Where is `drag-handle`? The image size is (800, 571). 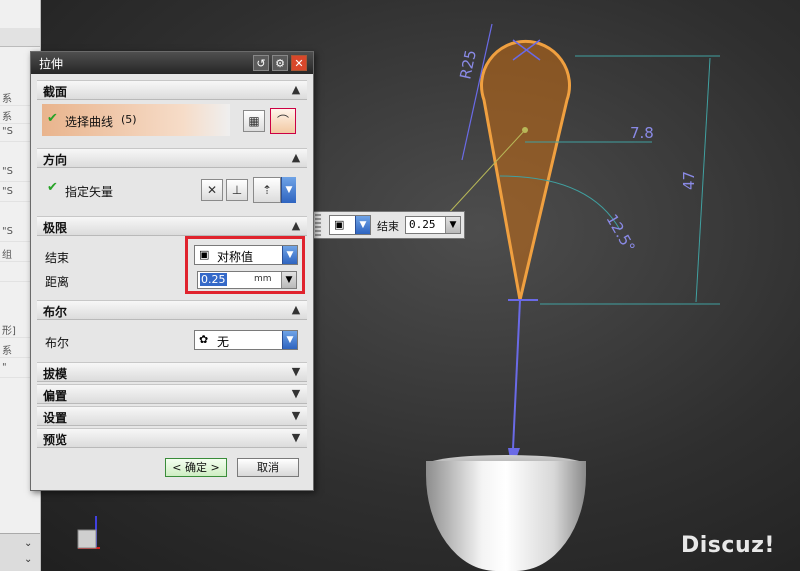 drag-handle is located at coordinates (318, 225).